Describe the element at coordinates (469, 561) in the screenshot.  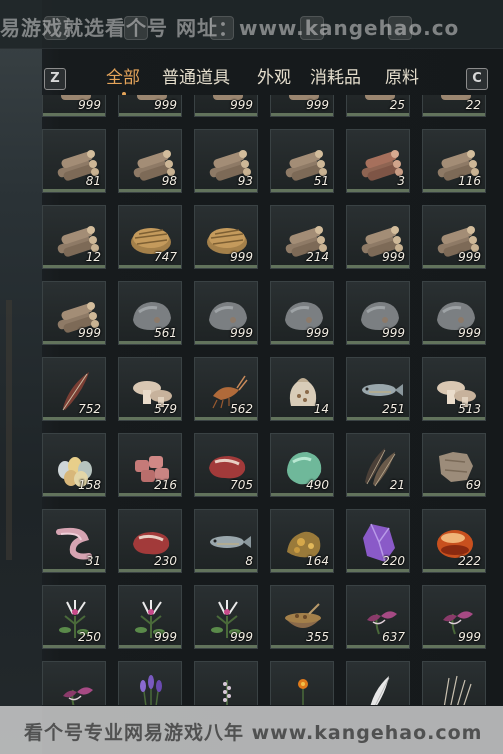
I see `item-count: 222` at that location.